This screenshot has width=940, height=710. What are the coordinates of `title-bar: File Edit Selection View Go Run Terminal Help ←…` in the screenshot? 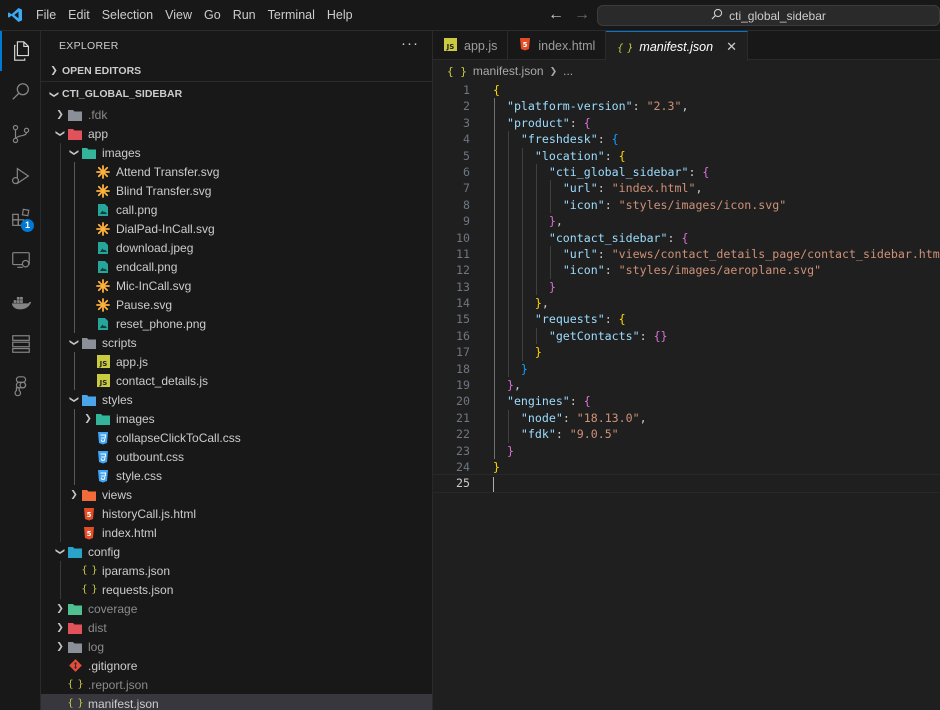 It's located at (470, 15).